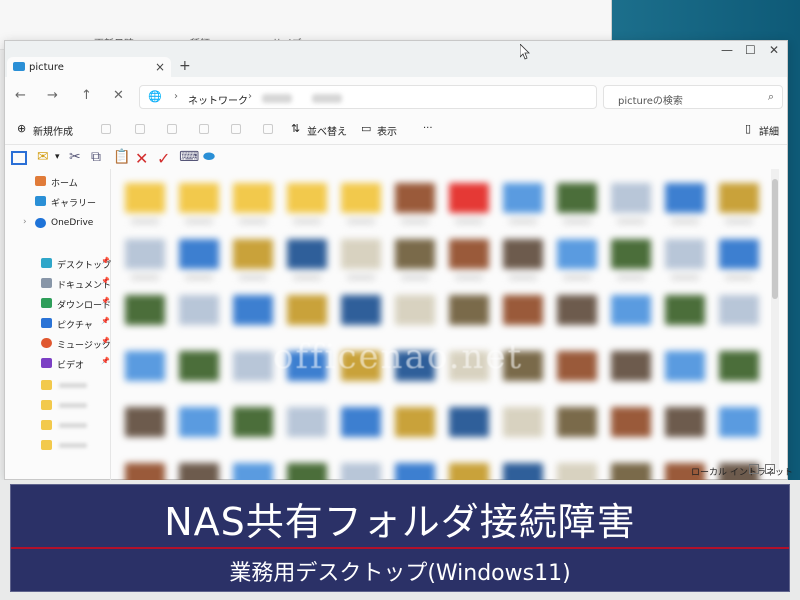 The width and height of the screenshot is (800, 600). I want to click on details-button: 詳細, so click(769, 130).